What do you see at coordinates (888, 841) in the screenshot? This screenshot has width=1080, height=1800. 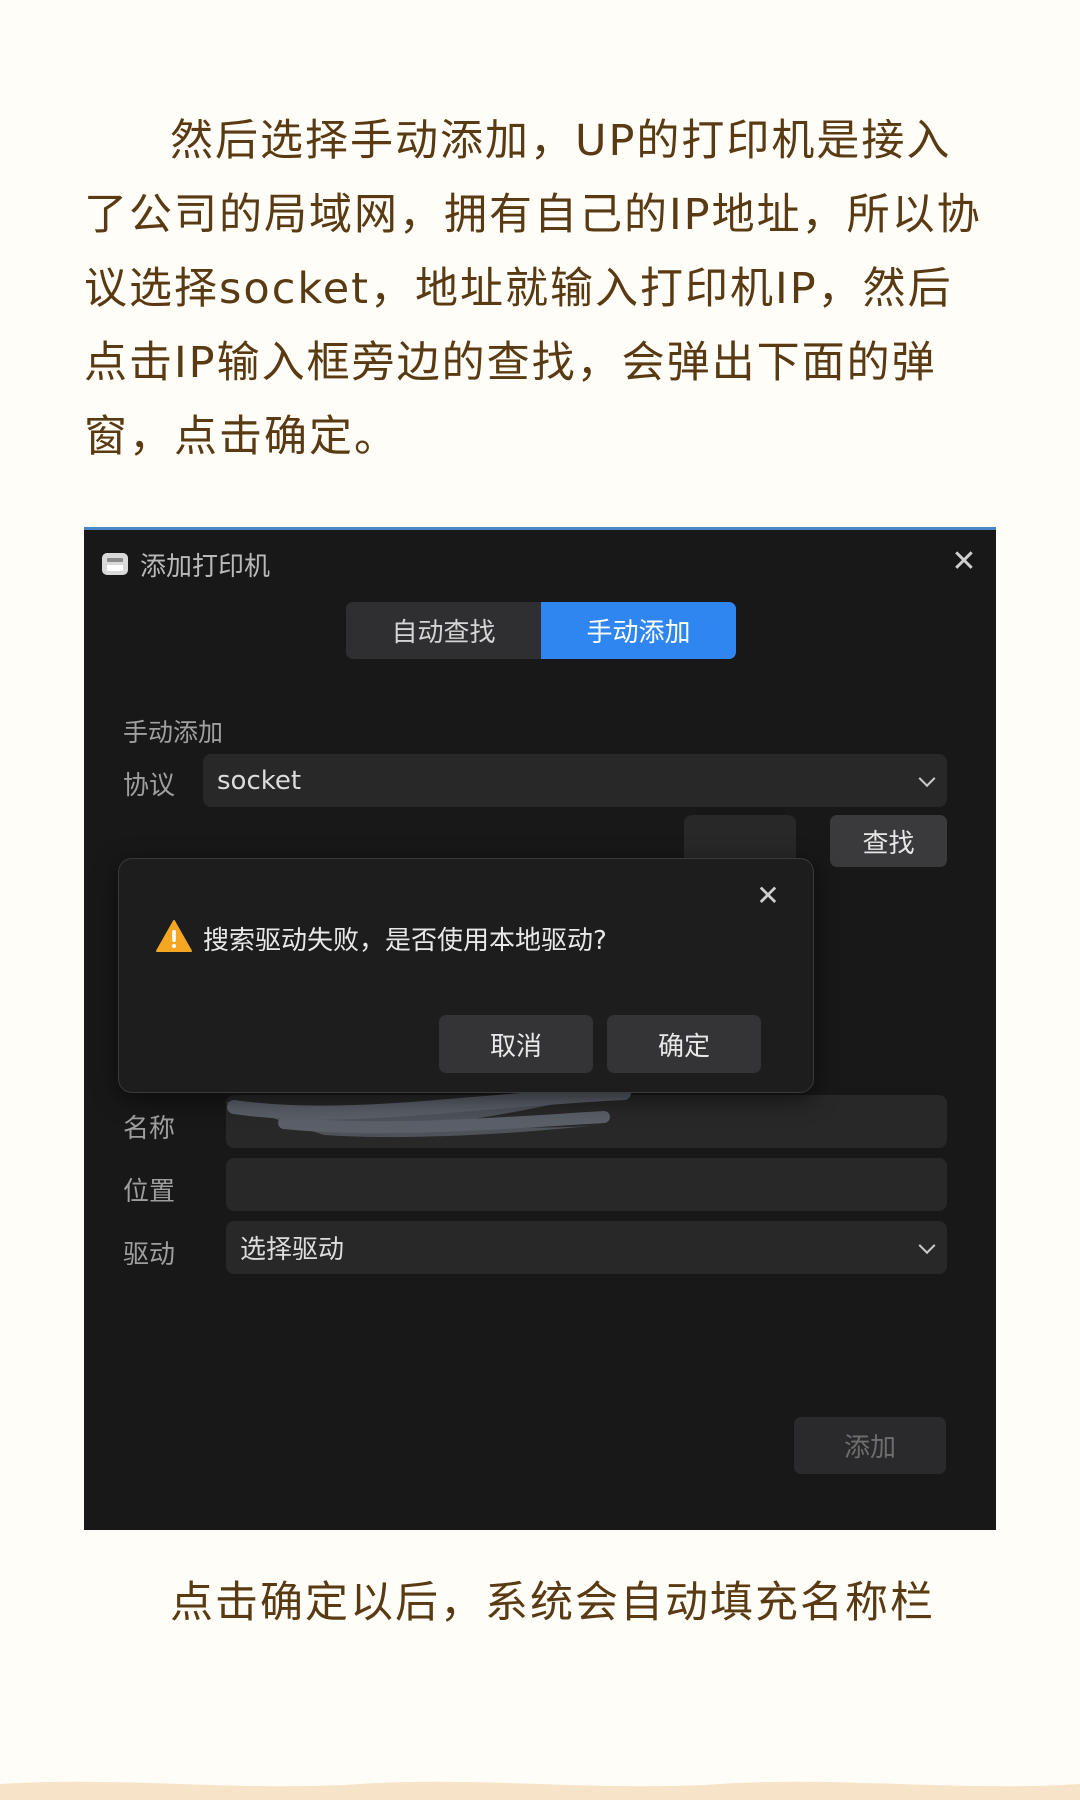 I see `find-button: 查找` at bounding box center [888, 841].